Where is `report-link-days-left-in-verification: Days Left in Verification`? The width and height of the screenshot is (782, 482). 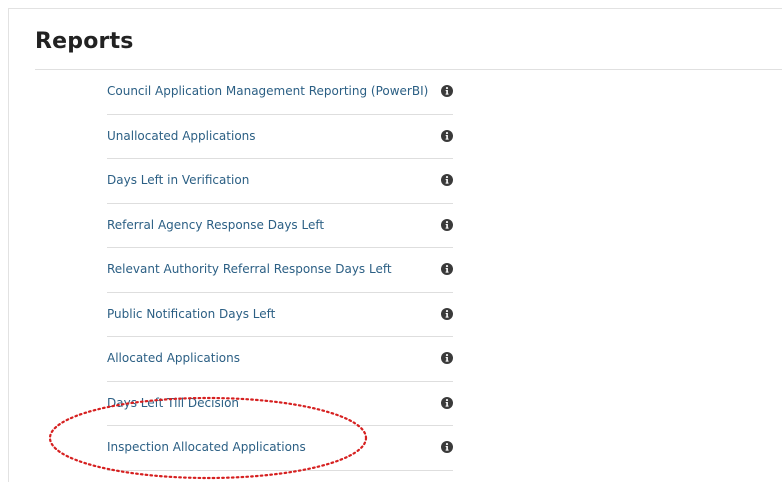
report-link-days-left-in-verification: Days Left in Verification is located at coordinates (178, 181).